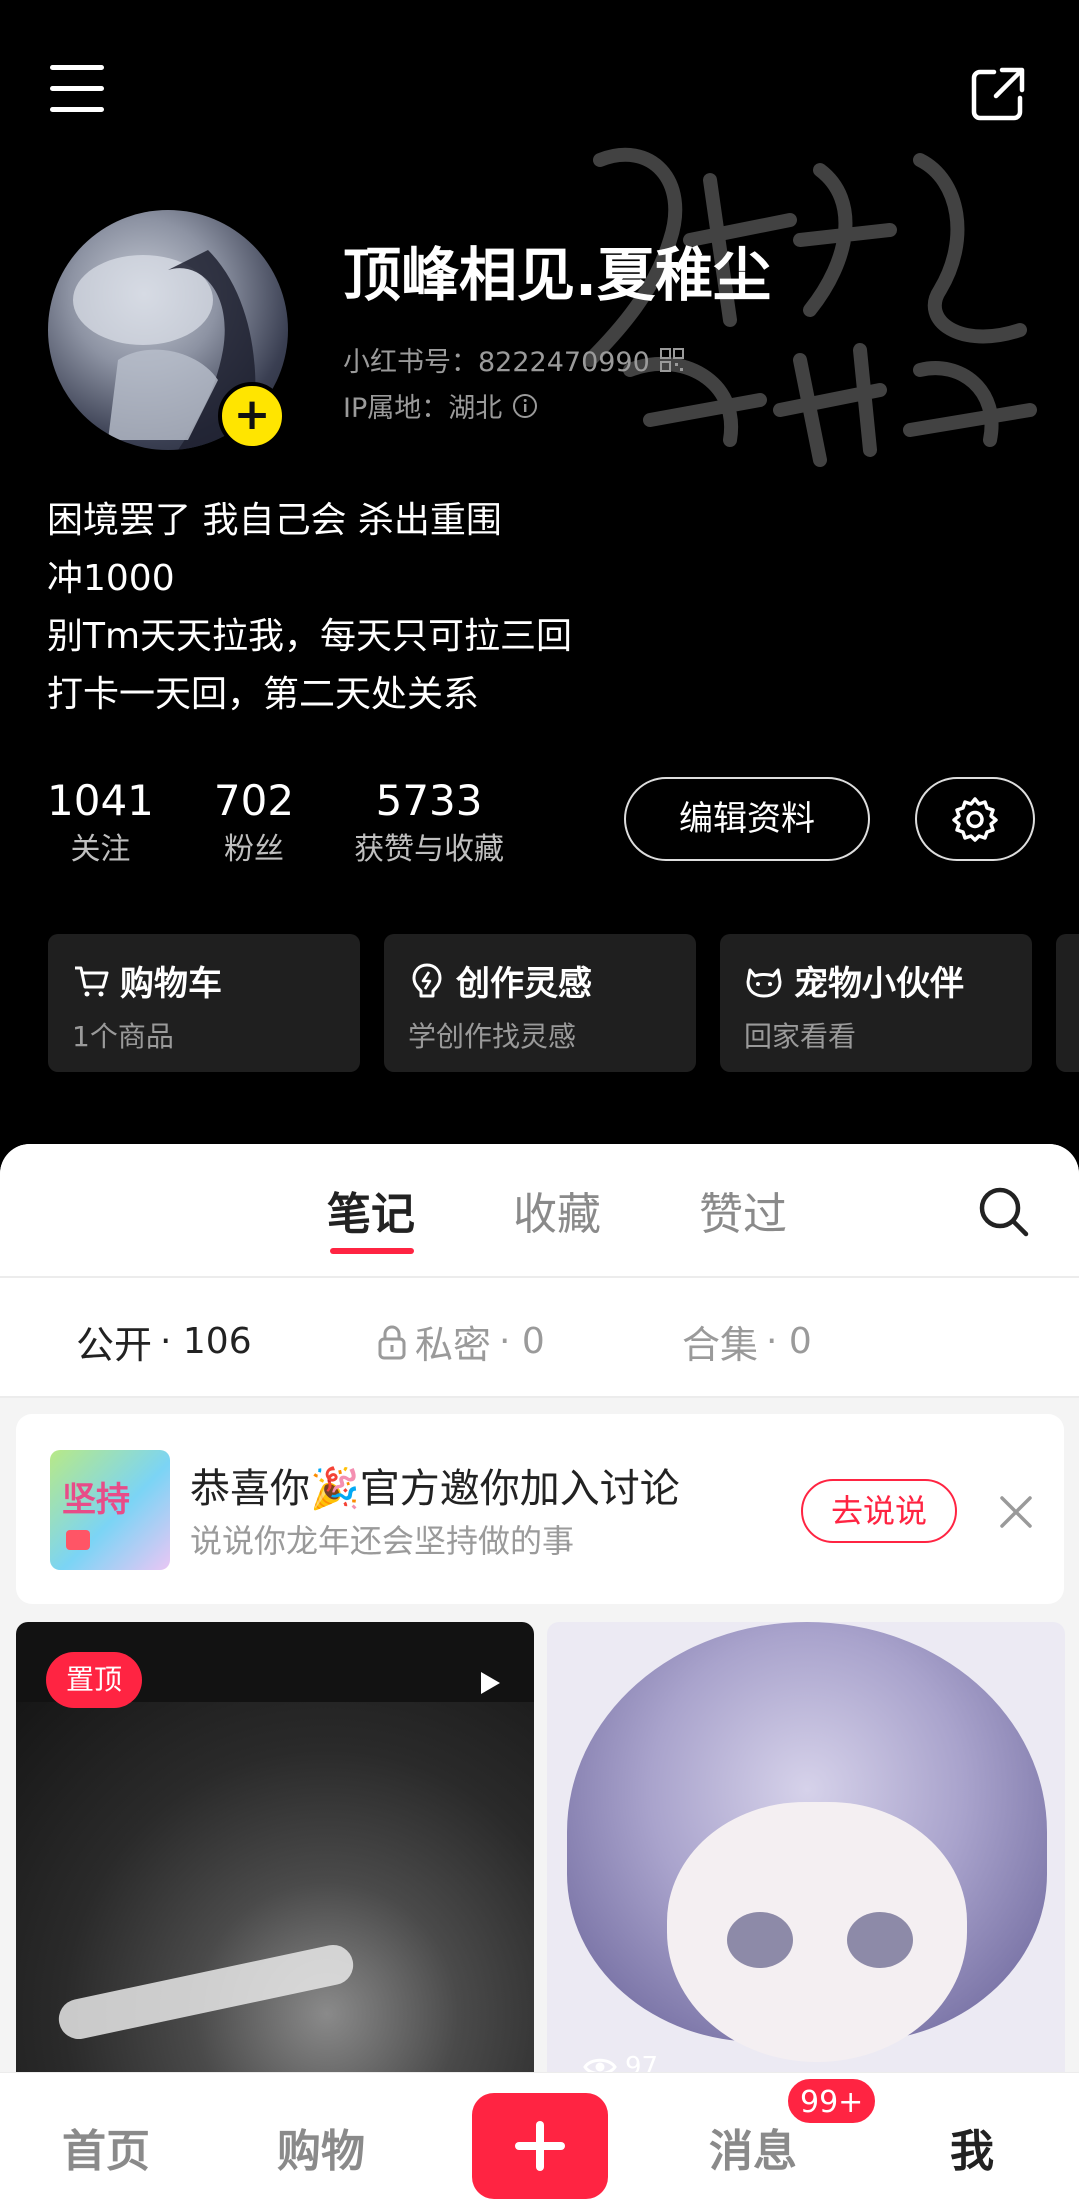  Describe the element at coordinates (1067, 1003) in the screenshot. I see `shortcut-more` at that location.